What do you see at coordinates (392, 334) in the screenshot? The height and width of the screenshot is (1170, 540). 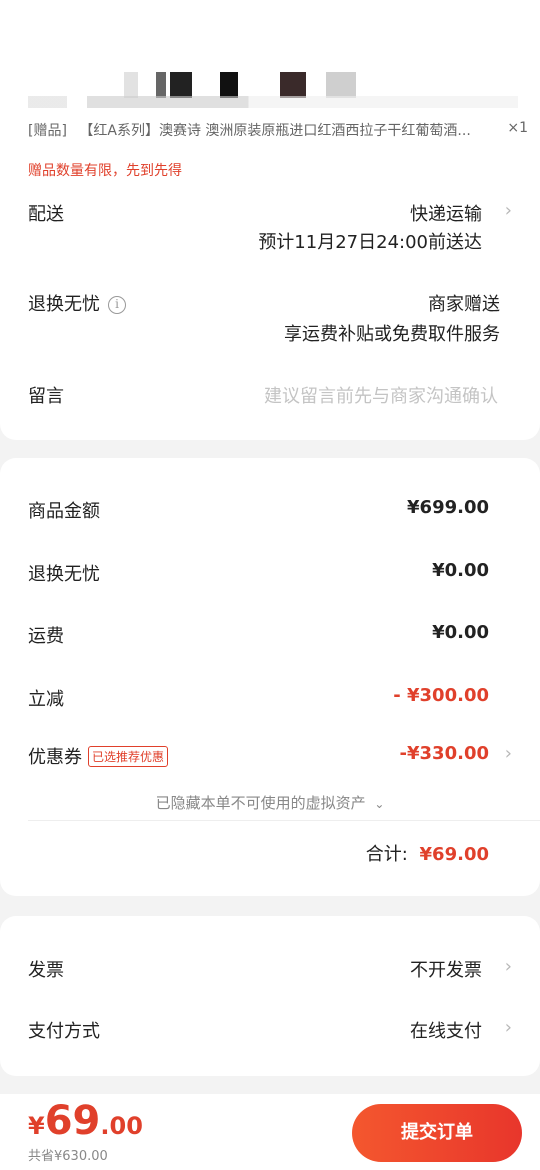 I see `return-policy-detail: 享运费补贴或免费取件服务` at bounding box center [392, 334].